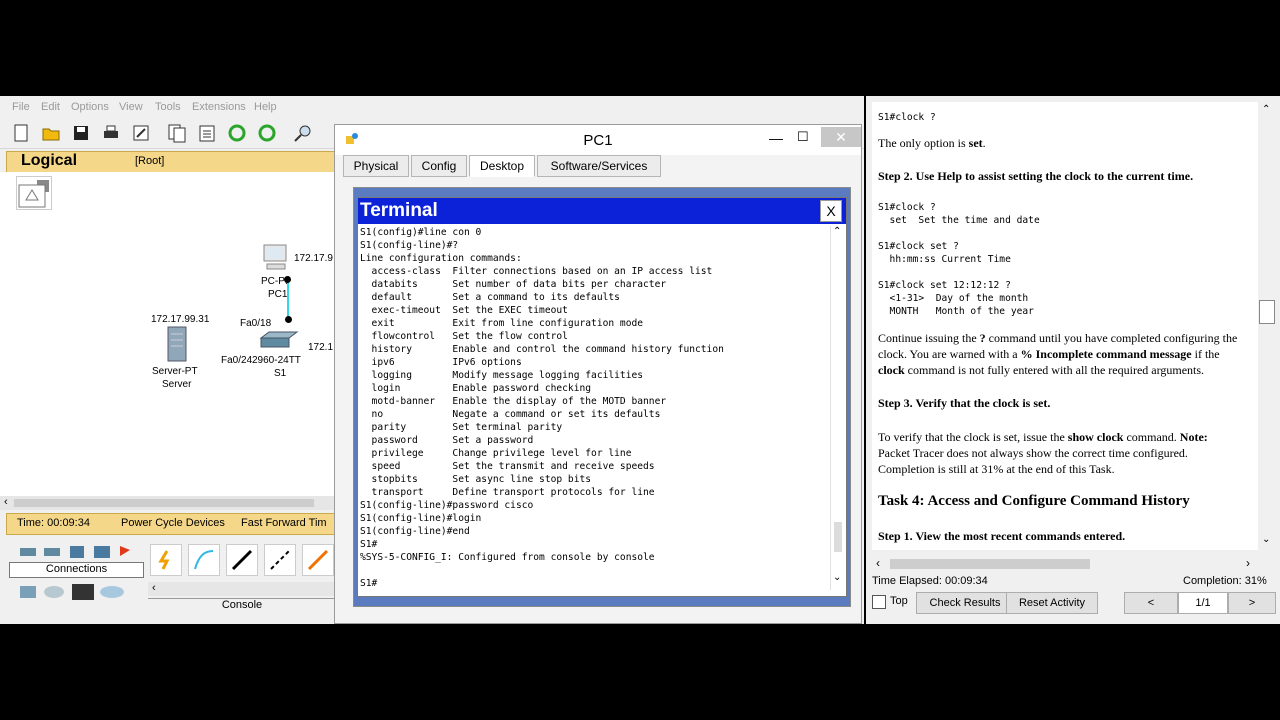 The width and height of the screenshot is (1280, 720). Describe the element at coordinates (1151, 603) in the screenshot. I see `previous-page-button: <` at that location.